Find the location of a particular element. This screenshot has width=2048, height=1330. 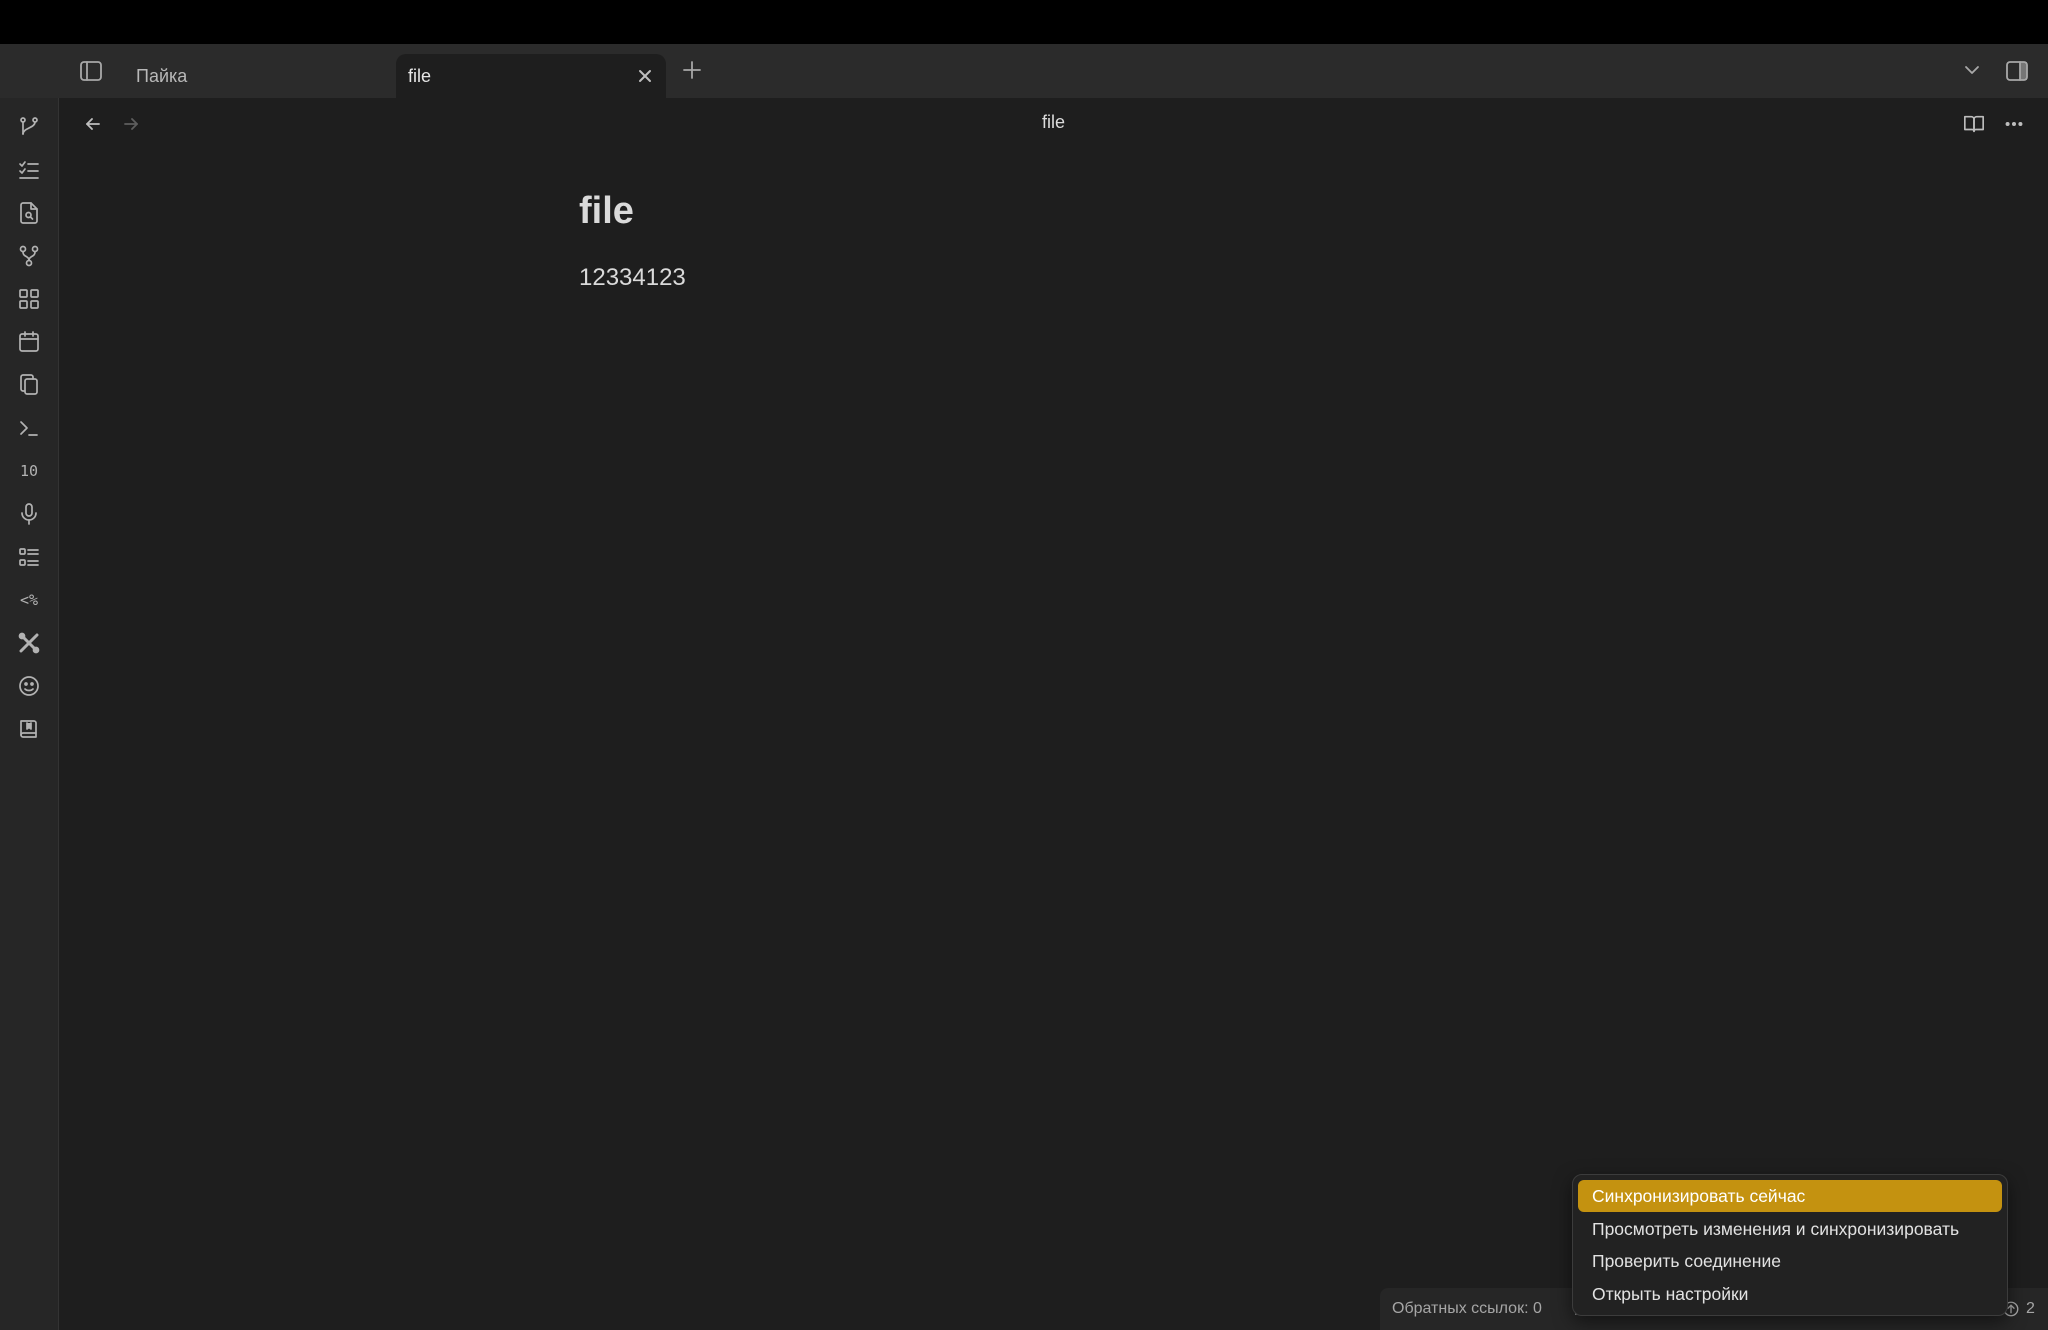

view-title: file is located at coordinates (1053, 122).